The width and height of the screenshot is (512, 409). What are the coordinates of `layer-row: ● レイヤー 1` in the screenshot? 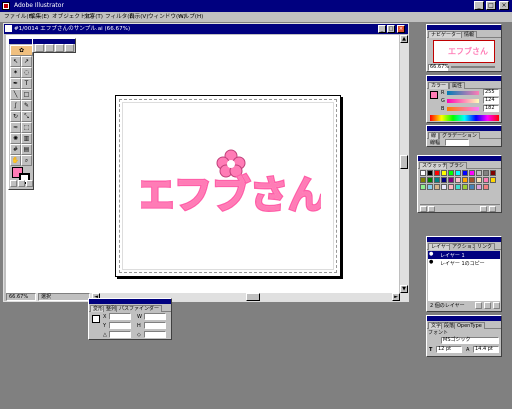 It's located at (464, 255).